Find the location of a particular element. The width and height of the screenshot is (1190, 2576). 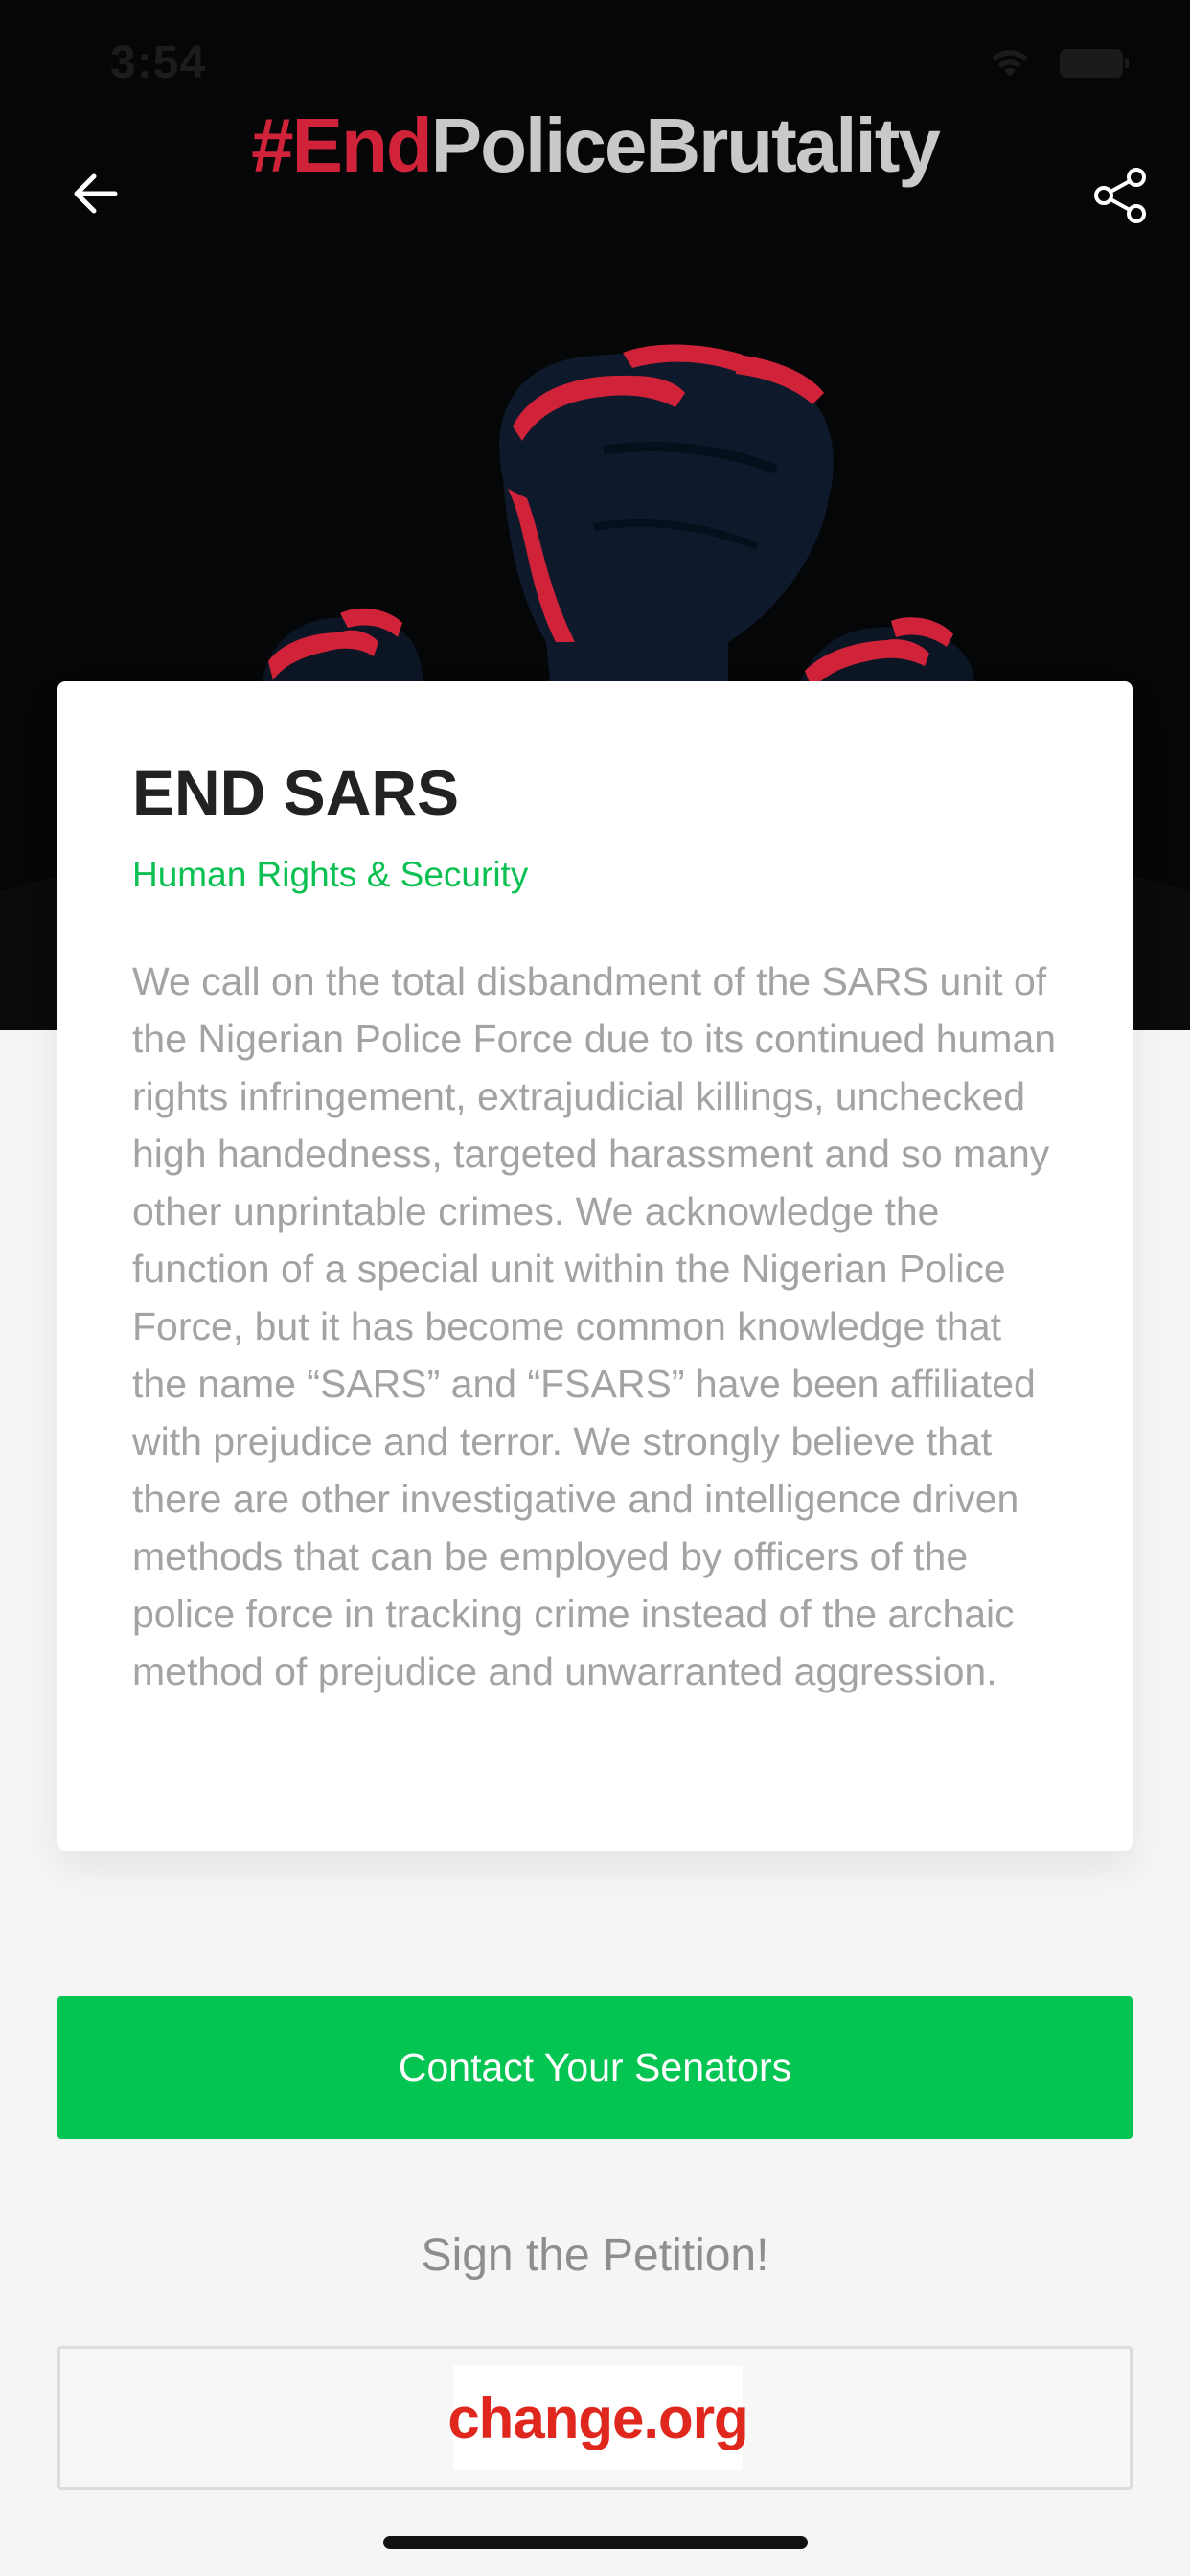

share-button is located at coordinates (1121, 195).